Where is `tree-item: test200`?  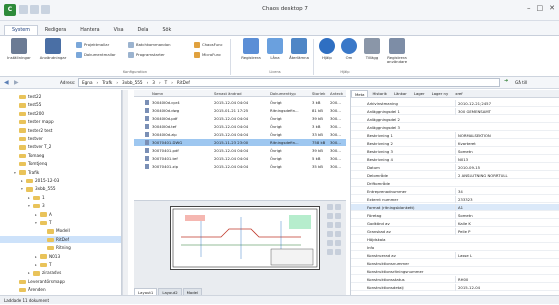 tree-item: test200 is located at coordinates (60, 113).